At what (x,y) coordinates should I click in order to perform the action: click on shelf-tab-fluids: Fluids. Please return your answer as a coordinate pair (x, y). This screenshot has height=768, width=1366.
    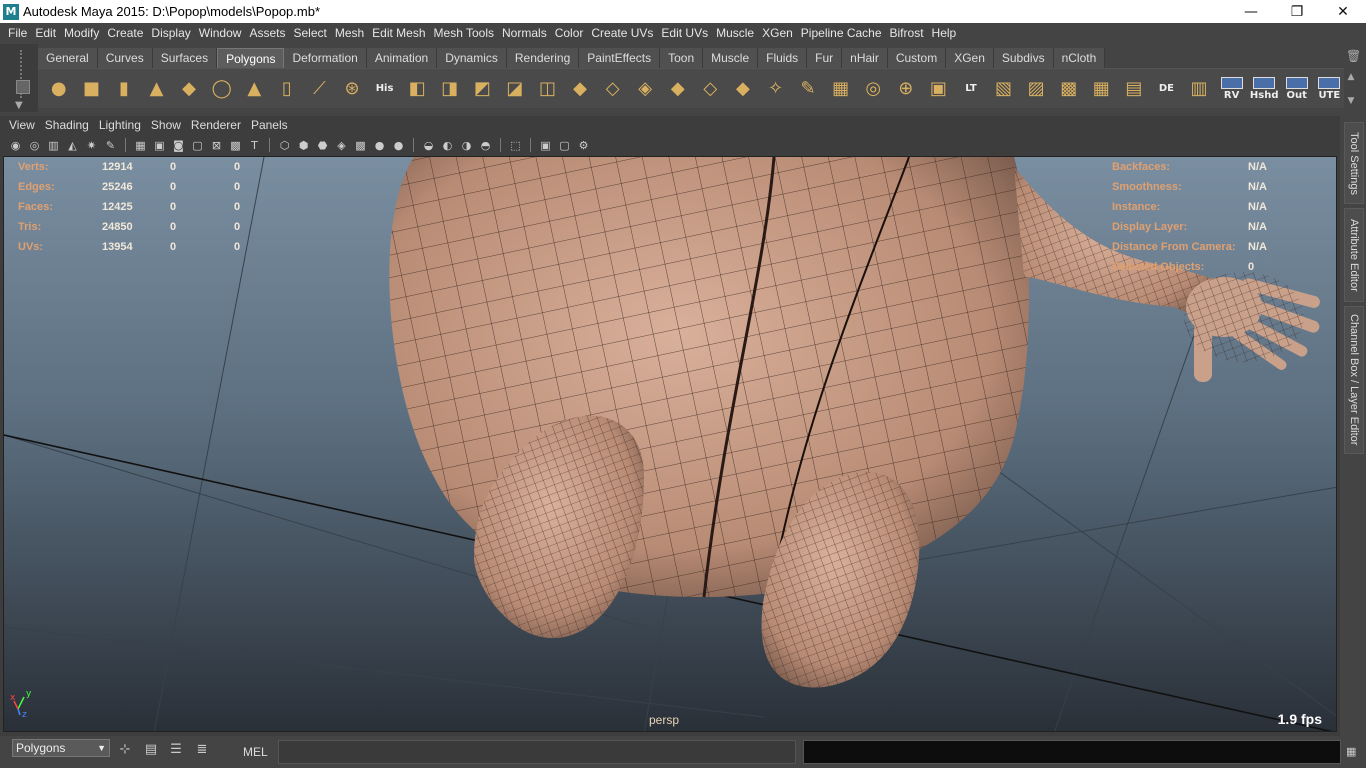
    Looking at the image, I should click on (783, 58).